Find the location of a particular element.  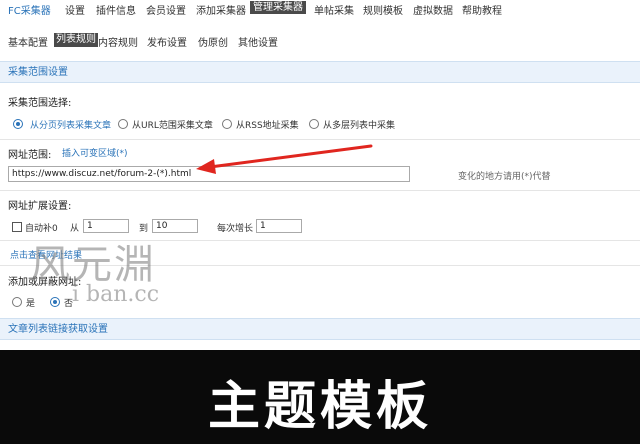

red-arrow-annotation is located at coordinates (284, 159).